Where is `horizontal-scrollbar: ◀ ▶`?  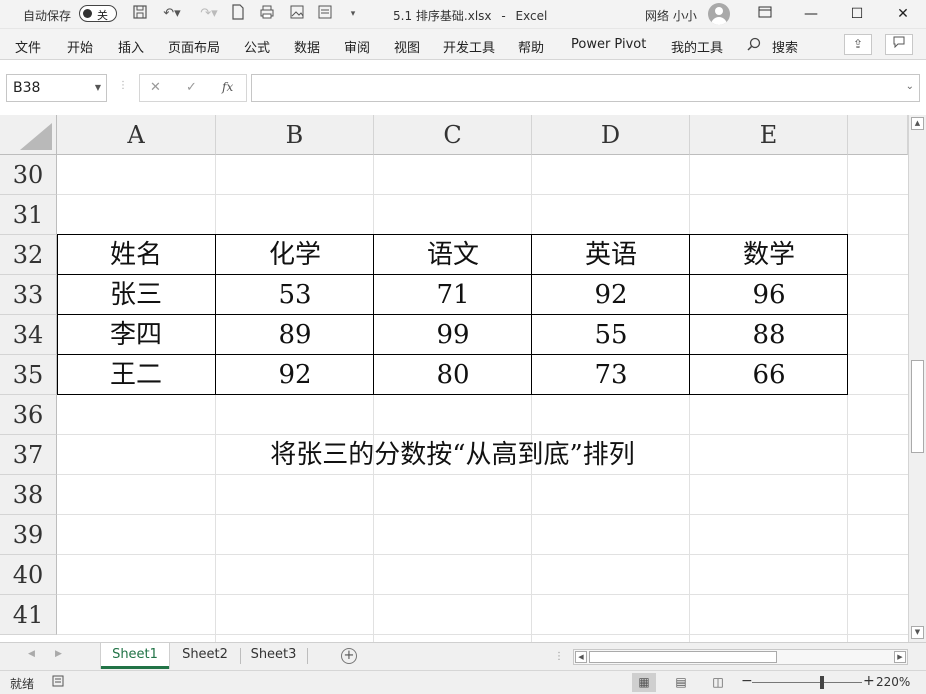 horizontal-scrollbar: ◀ ▶ is located at coordinates (740, 657).